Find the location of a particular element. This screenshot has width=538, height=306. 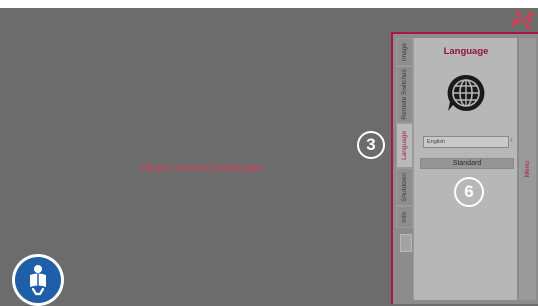

standard-button: Standard is located at coordinates (467, 163).